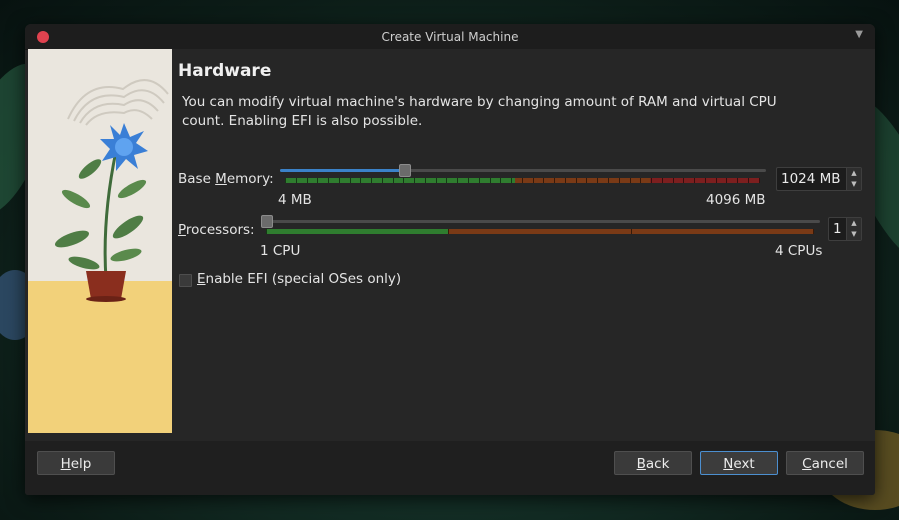  Describe the element at coordinates (641, 464) in the screenshot. I see `back-button-mnemonic: B` at that location.